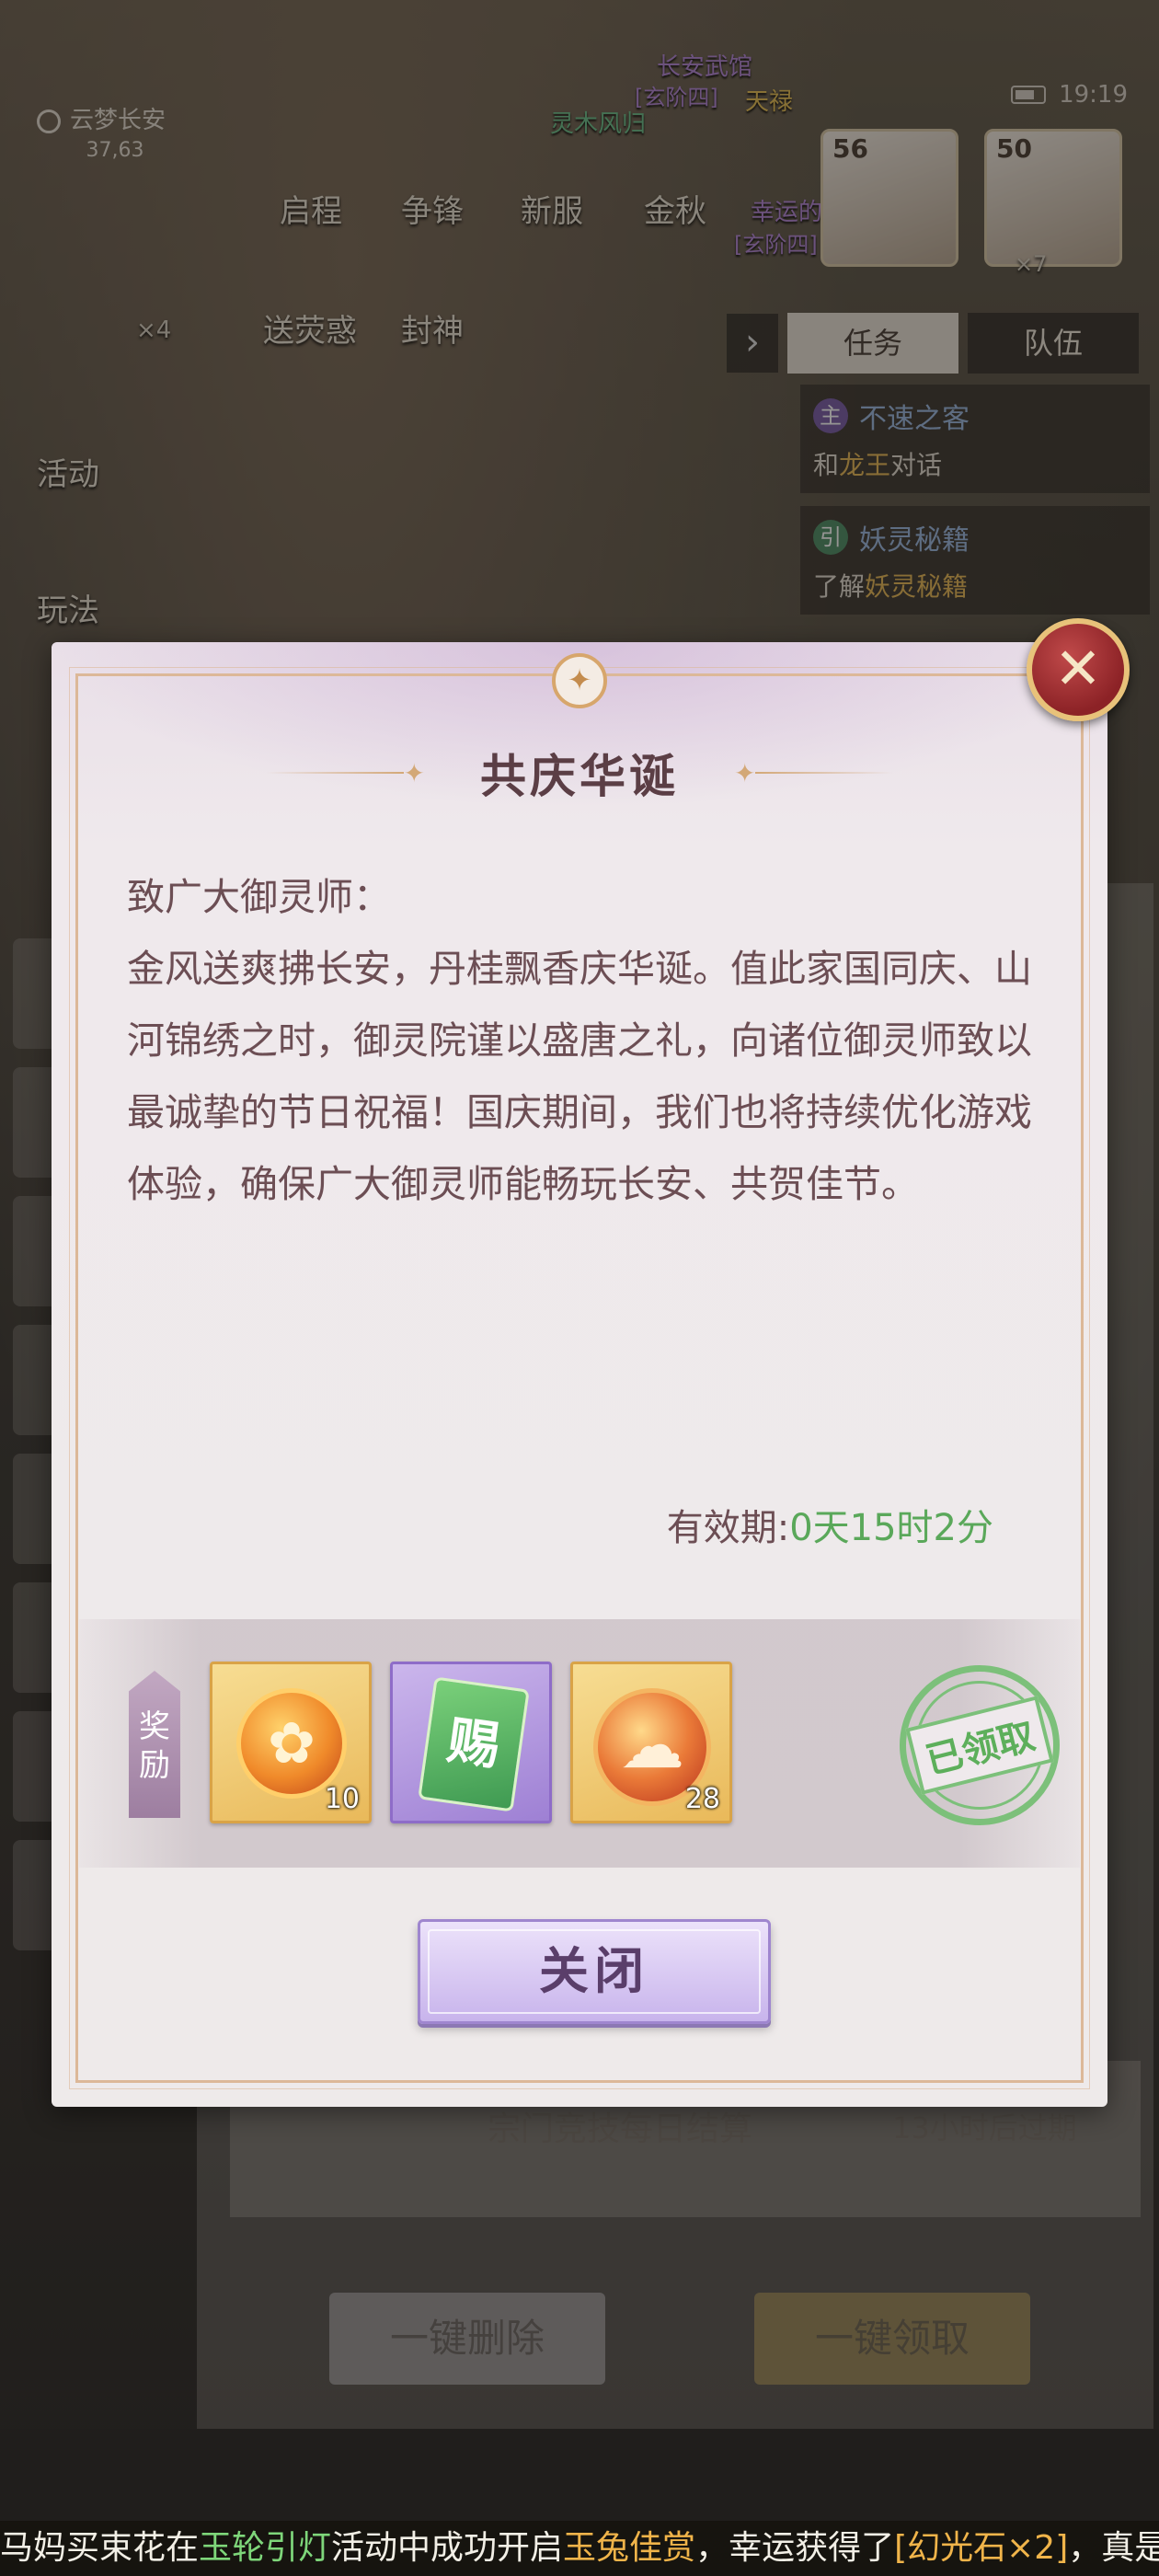  Describe the element at coordinates (891, 1528) in the screenshot. I see `validity-value: 0天15时2分` at that location.